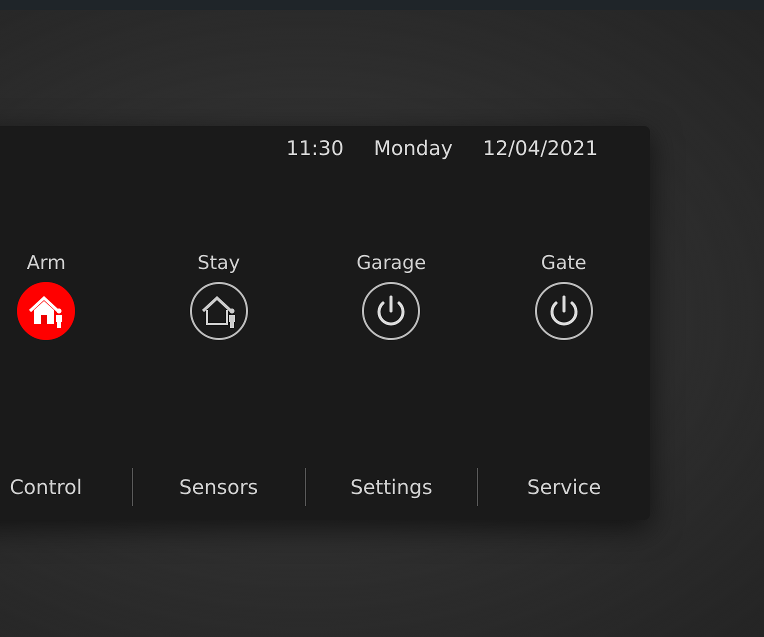 The height and width of the screenshot is (637, 764). I want to click on day-text: Monday, so click(413, 148).